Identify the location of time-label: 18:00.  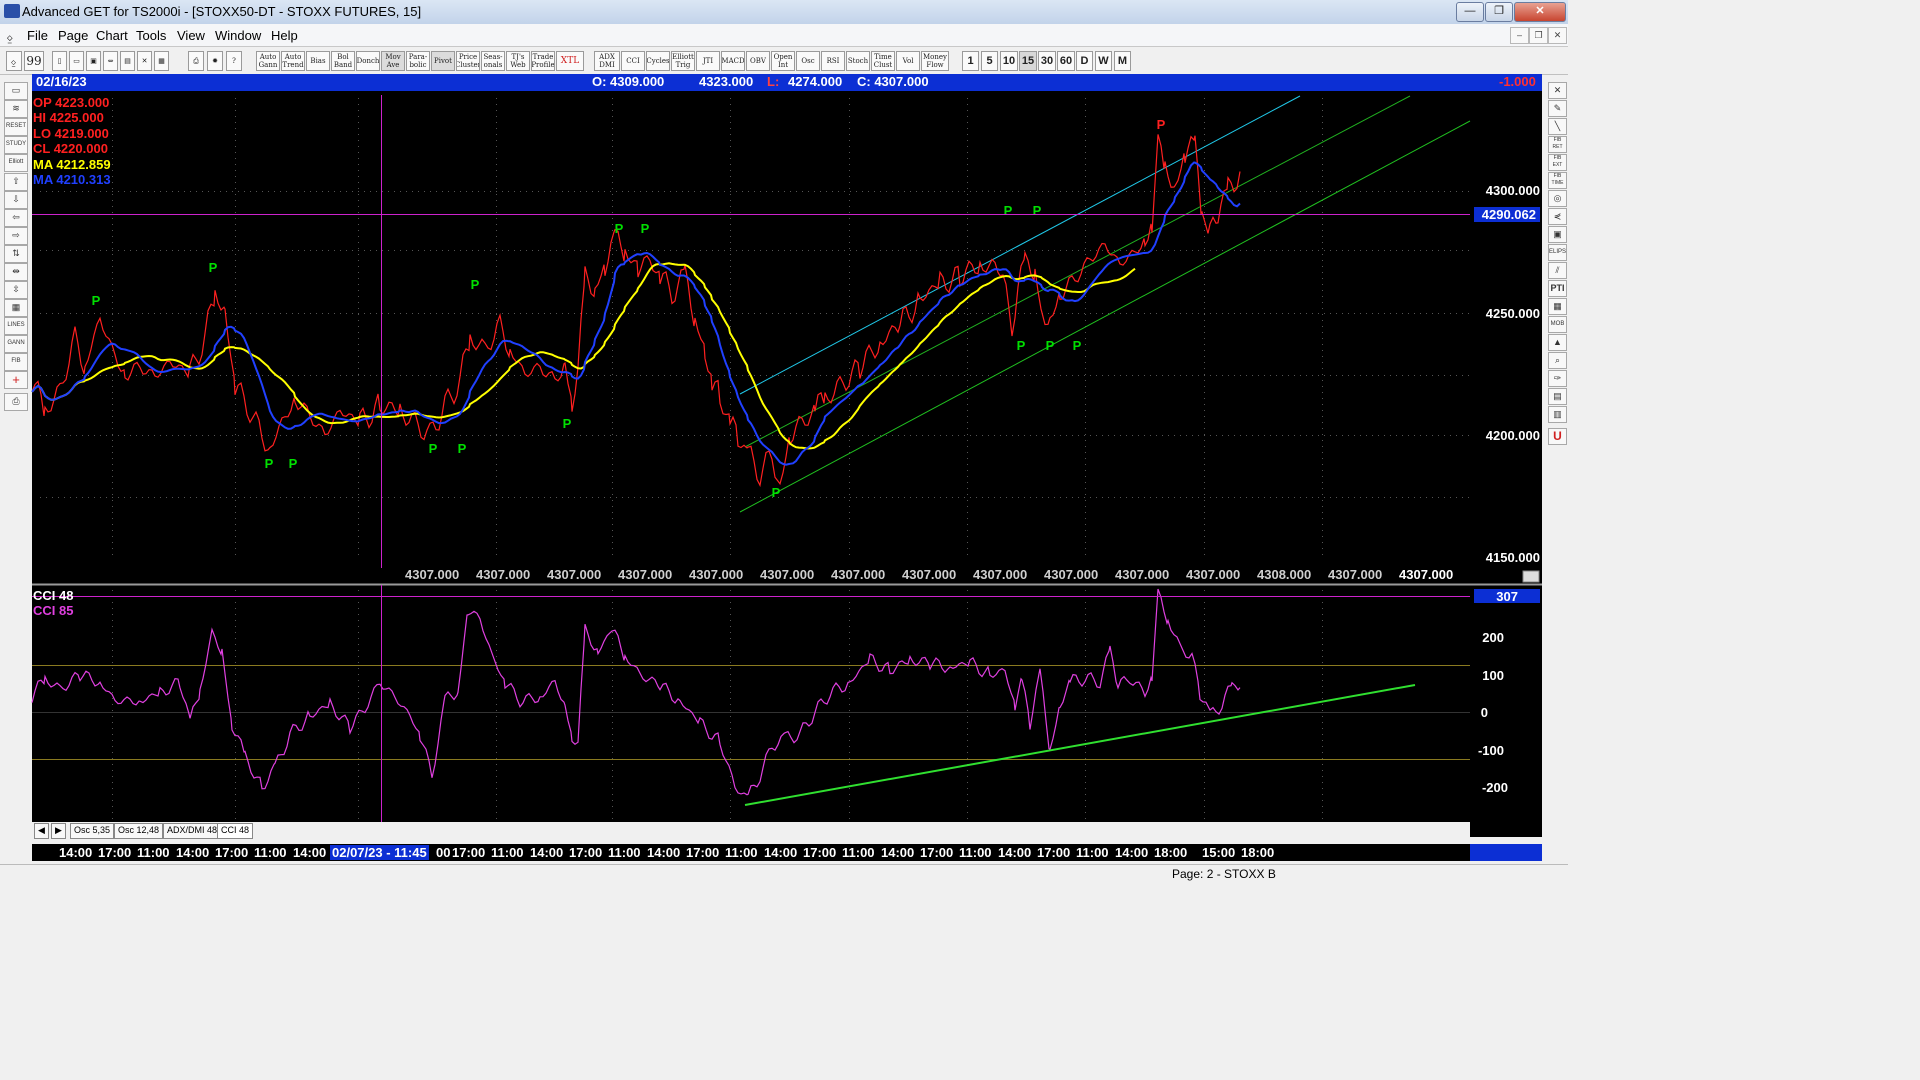
(1258, 852).